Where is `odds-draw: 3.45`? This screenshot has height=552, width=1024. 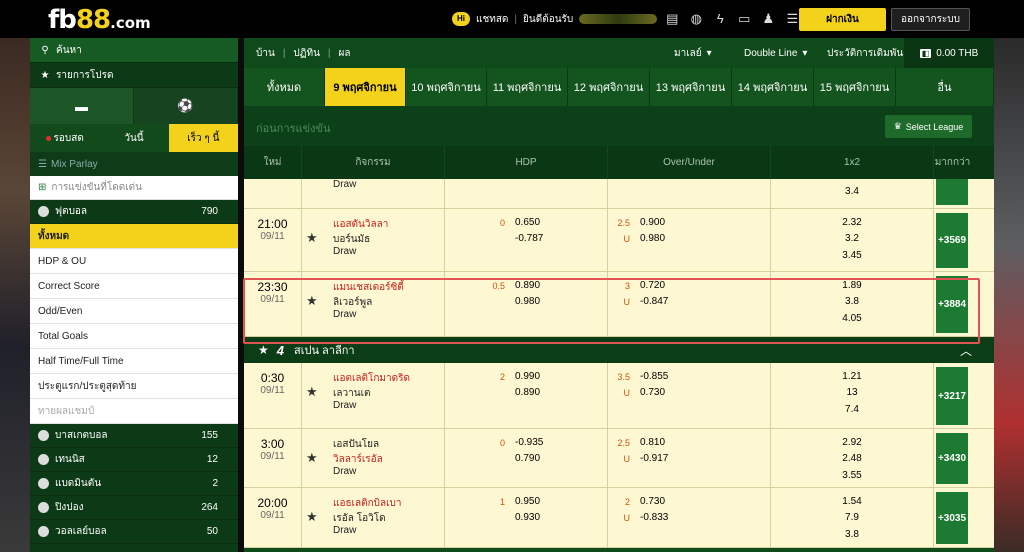
odds-draw: 3.45 is located at coordinates (852, 255).